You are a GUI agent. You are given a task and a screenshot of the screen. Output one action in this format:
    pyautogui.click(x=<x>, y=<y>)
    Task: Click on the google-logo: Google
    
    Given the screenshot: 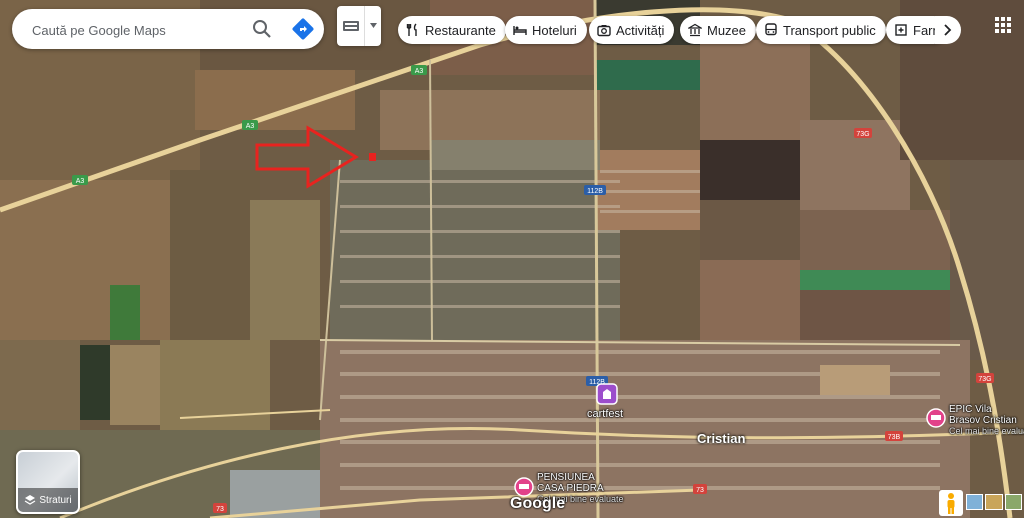 What is the action you would take?
    pyautogui.click(x=538, y=503)
    